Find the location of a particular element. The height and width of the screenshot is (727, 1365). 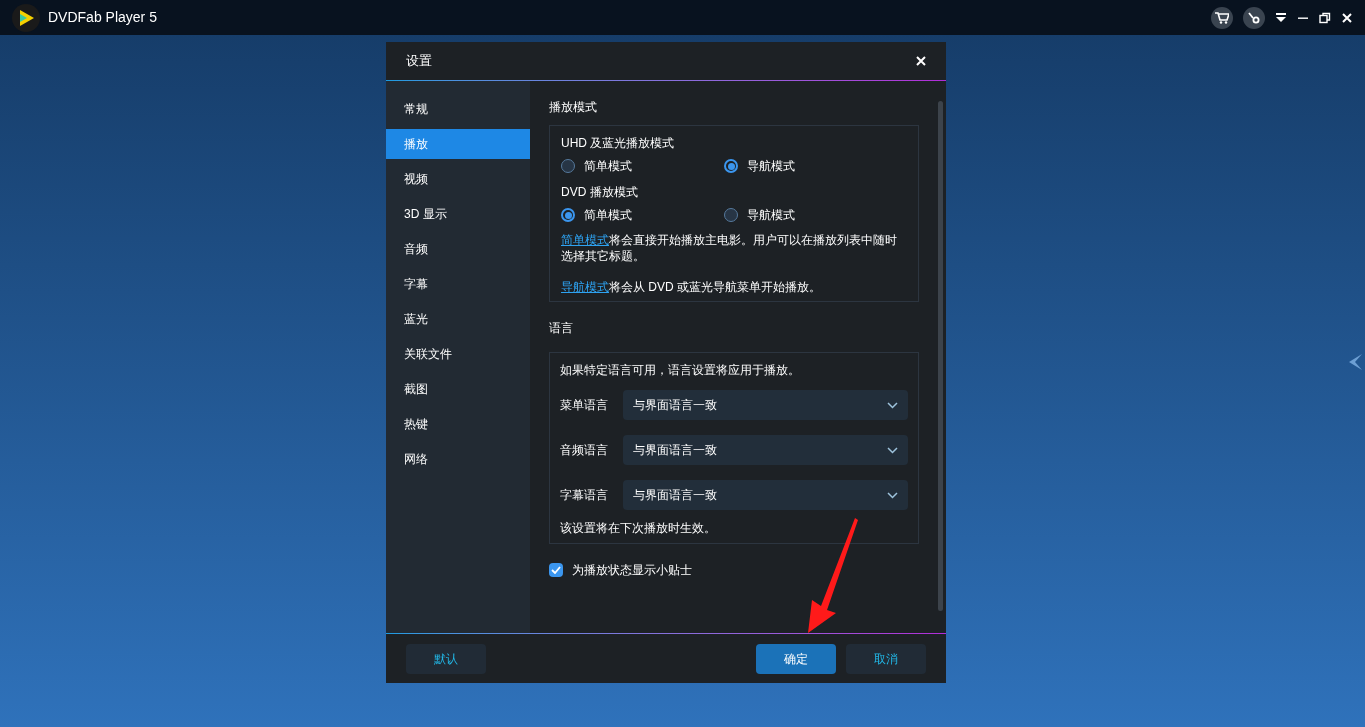

sidebar-item: 视频 is located at coordinates (458, 178).